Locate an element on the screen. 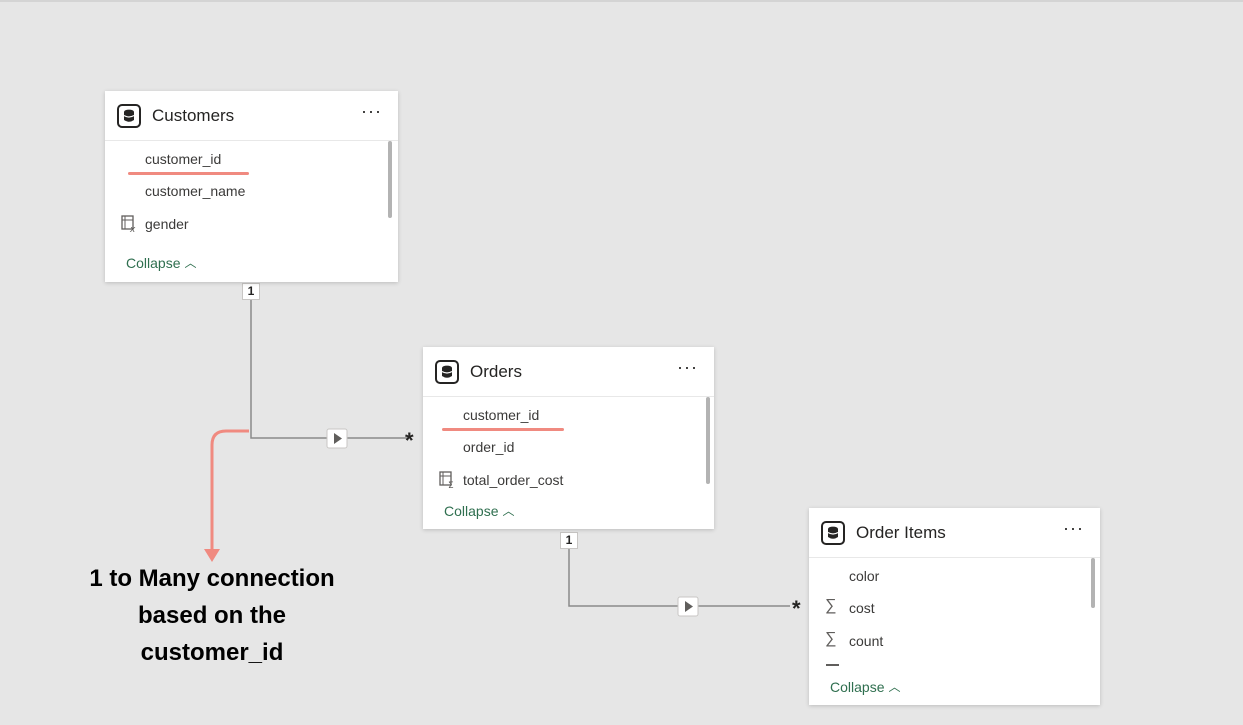 This screenshot has width=1243, height=725. table-card-header: Order Items ··· is located at coordinates (954, 533).